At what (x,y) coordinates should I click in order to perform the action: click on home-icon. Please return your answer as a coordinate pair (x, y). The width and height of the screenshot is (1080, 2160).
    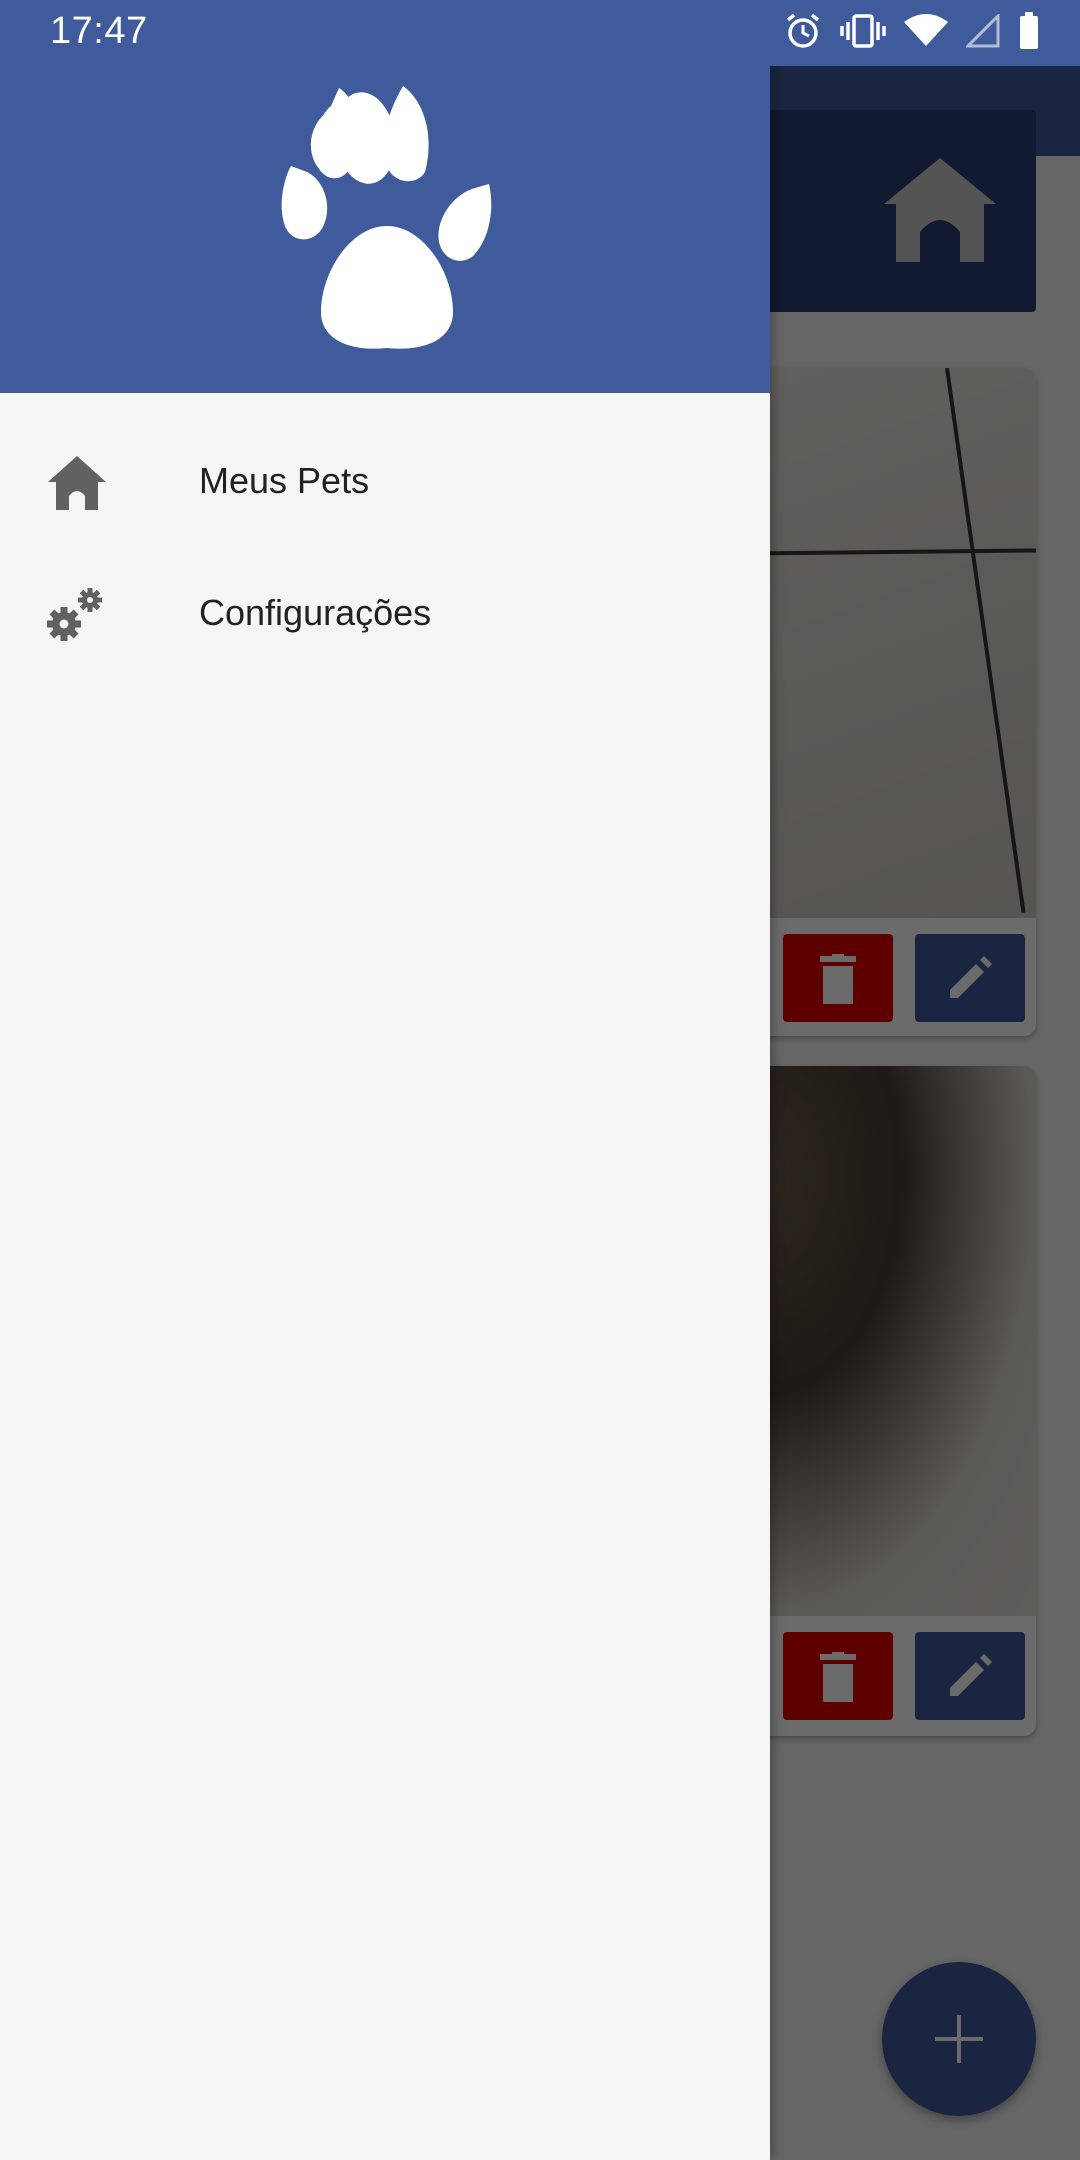
    Looking at the image, I should click on (77, 483).